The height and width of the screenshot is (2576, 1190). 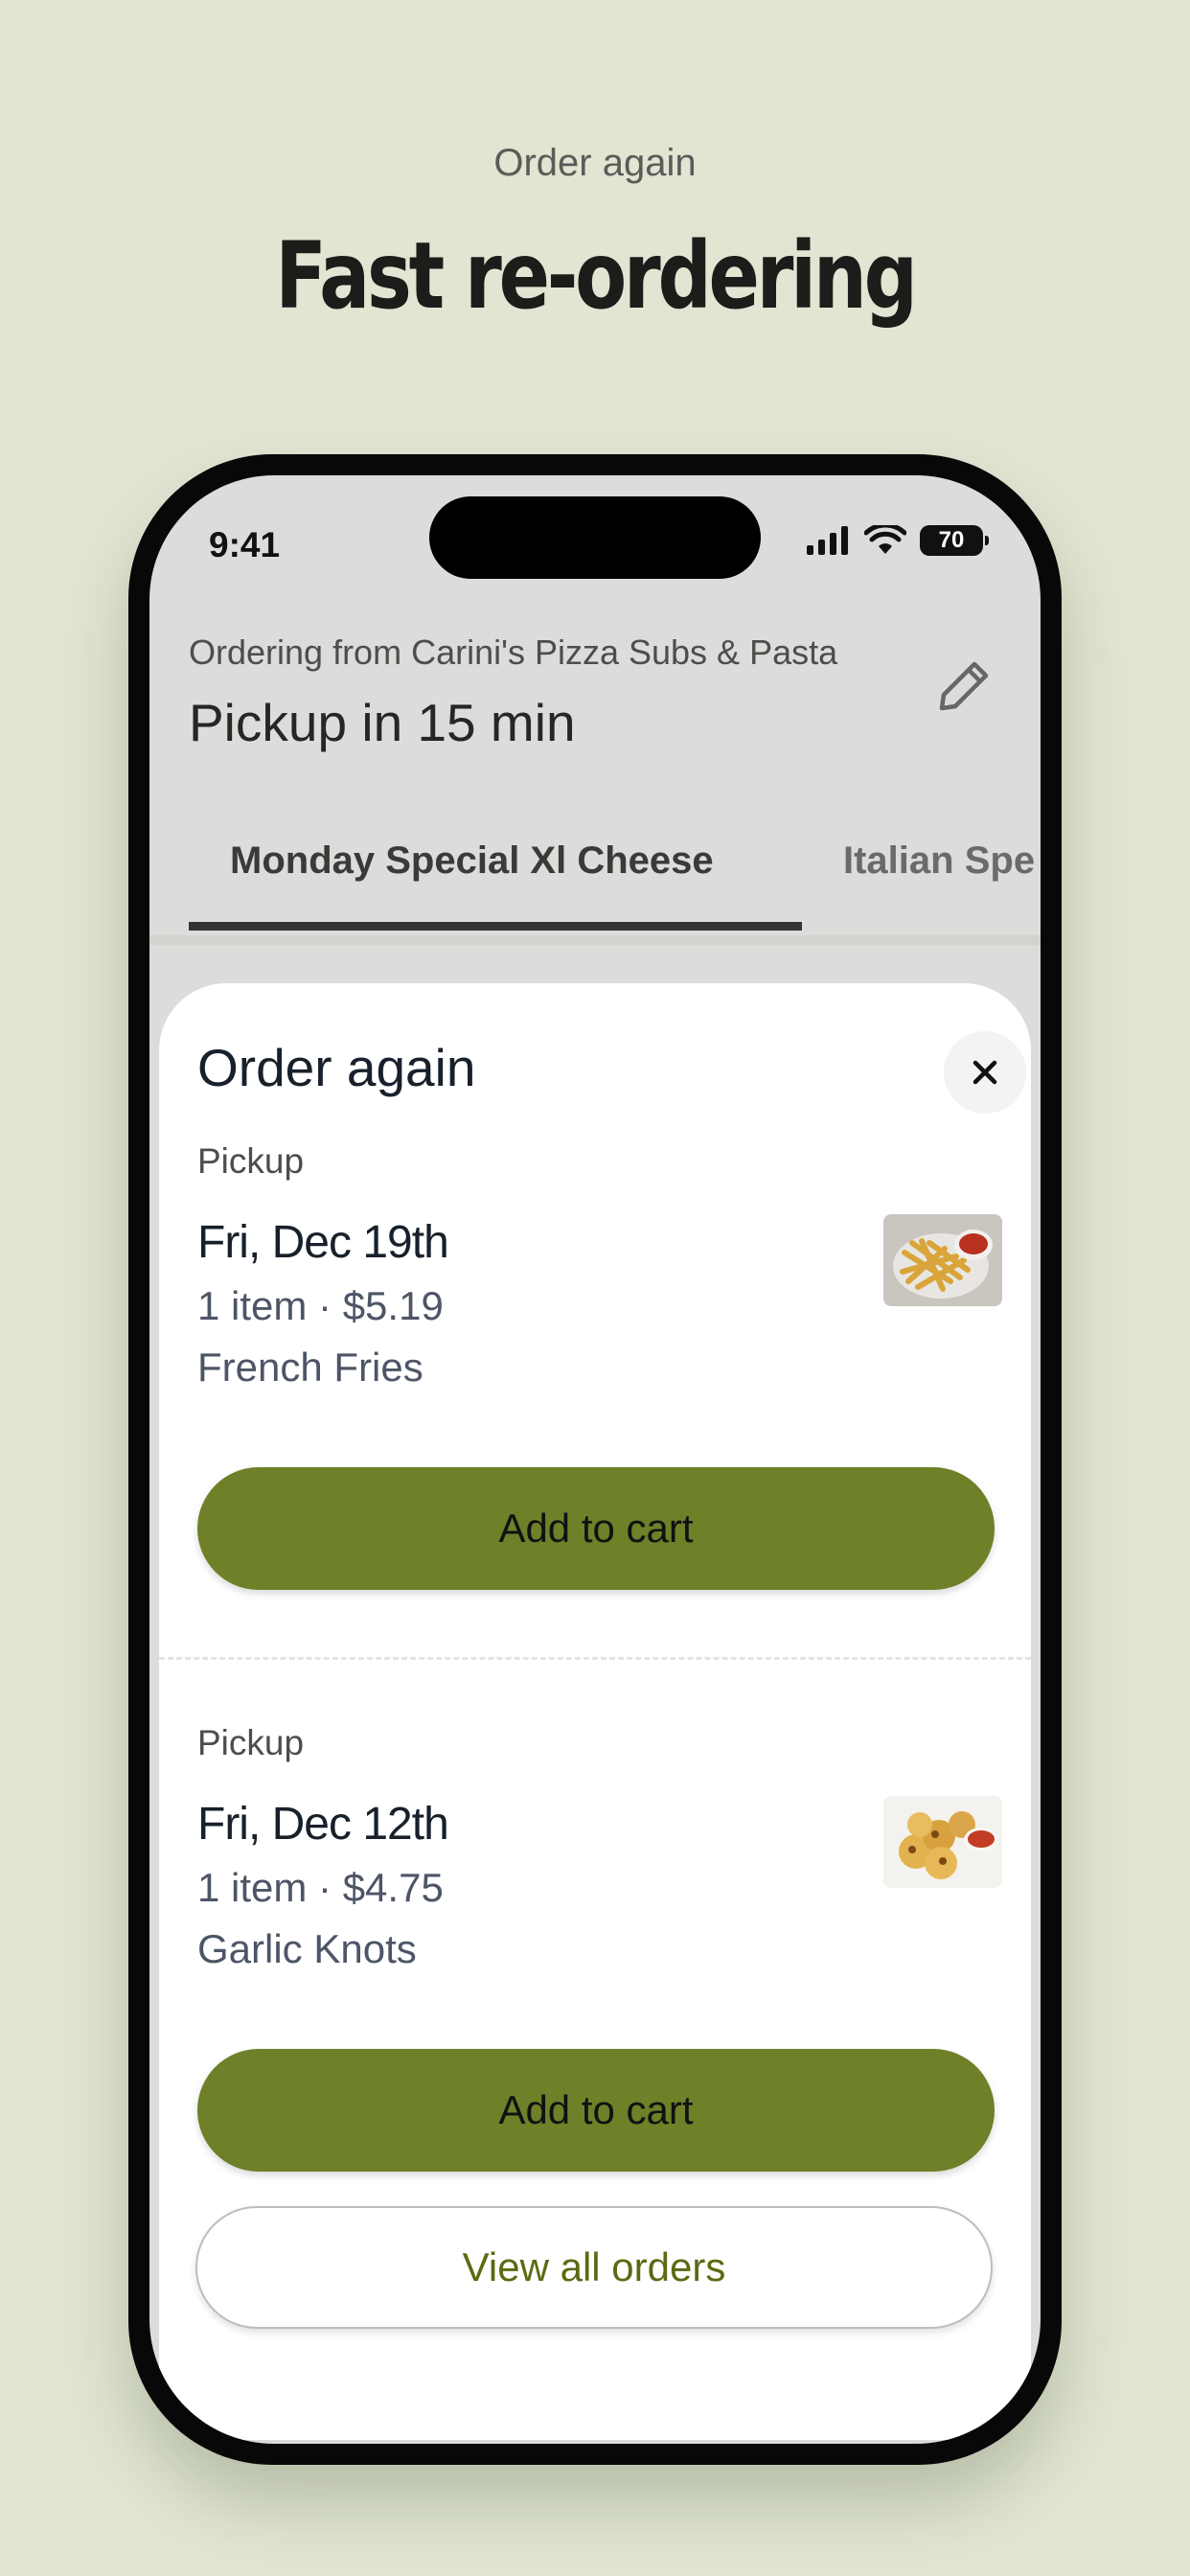 I want to click on order-summary: 1 item · $4.75, so click(x=320, y=1887).